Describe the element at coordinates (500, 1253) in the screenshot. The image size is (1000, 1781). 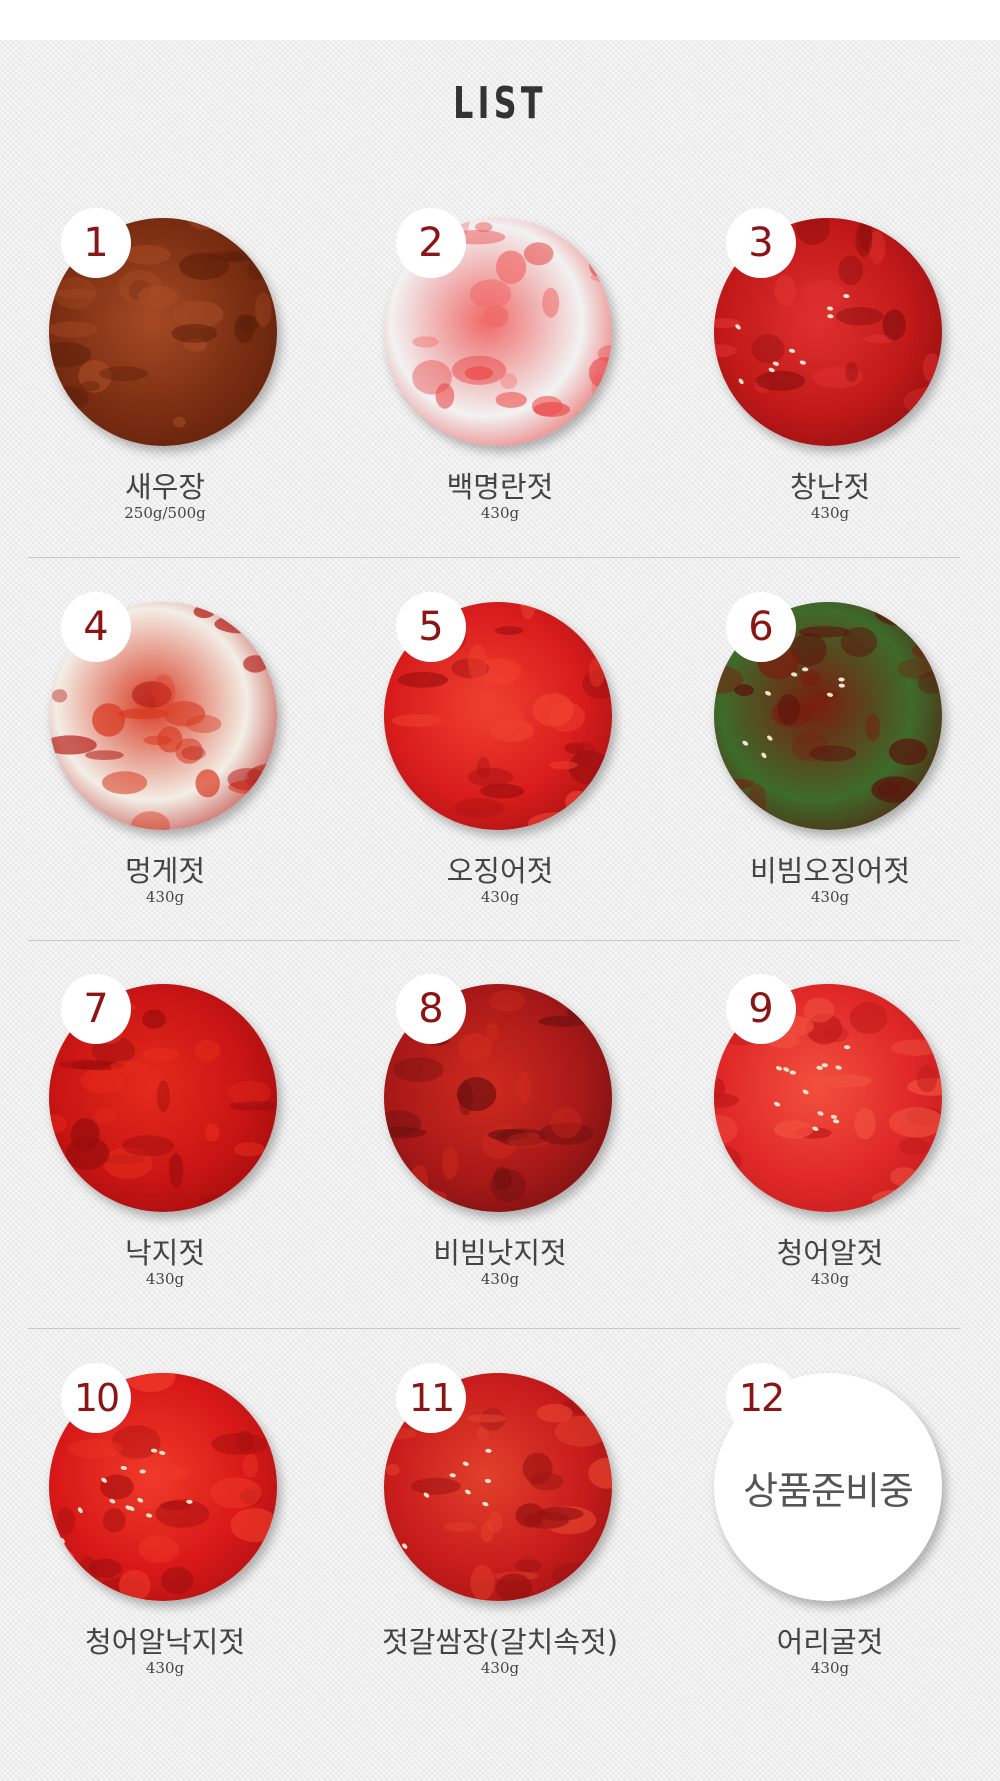
I see `product-name: 비빔낫지젓` at that location.